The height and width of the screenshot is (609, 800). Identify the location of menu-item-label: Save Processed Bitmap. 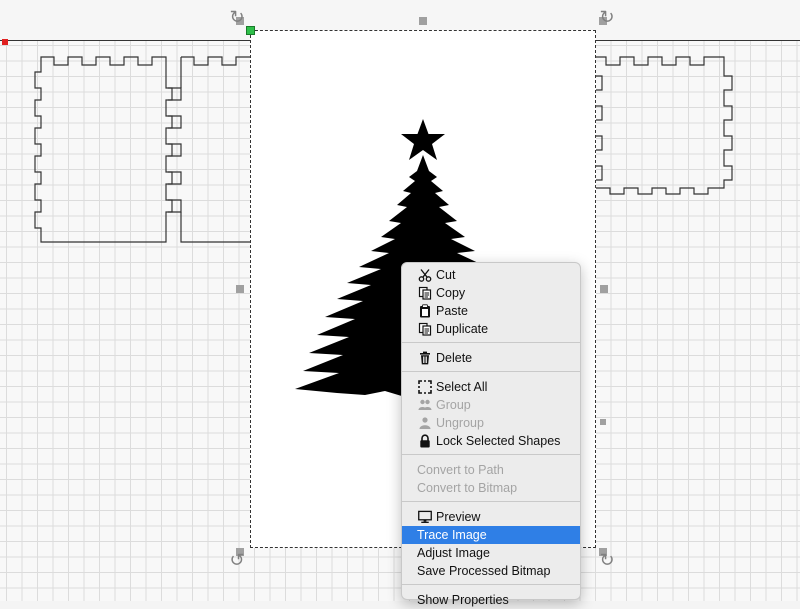
(484, 571).